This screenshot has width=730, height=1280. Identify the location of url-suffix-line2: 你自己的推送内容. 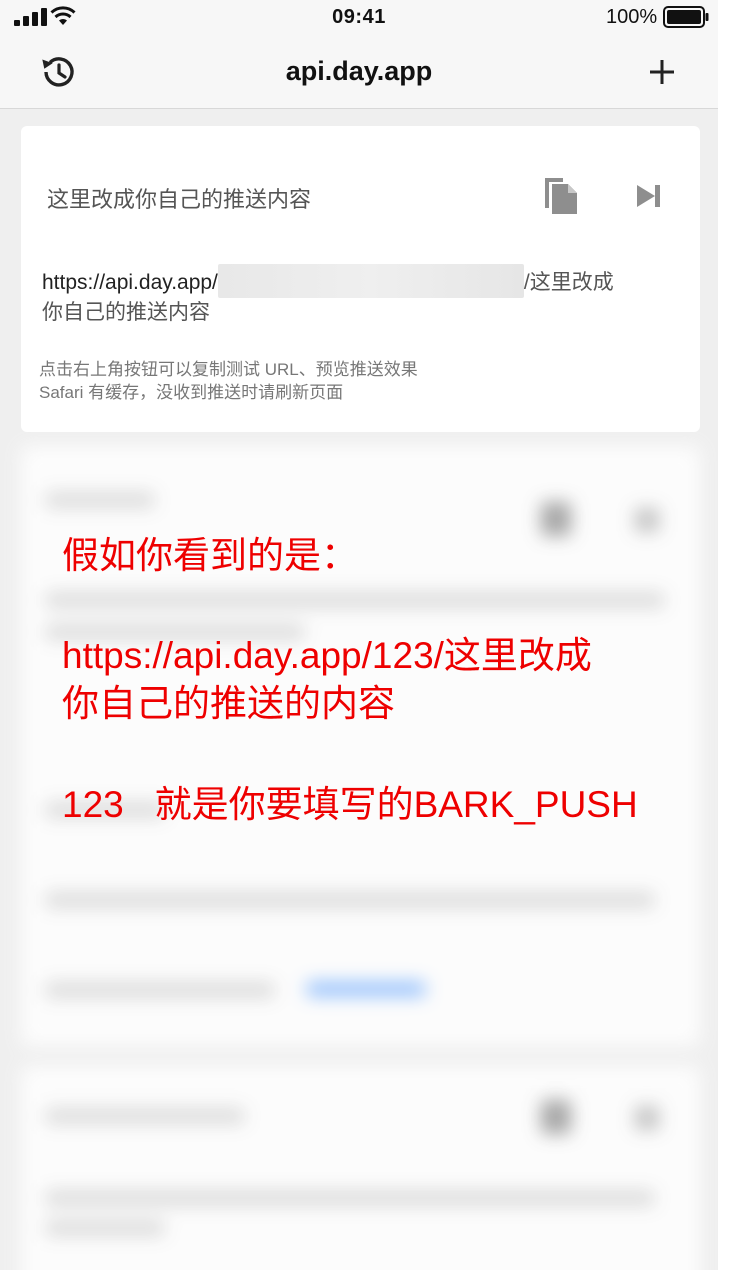
(126, 312).